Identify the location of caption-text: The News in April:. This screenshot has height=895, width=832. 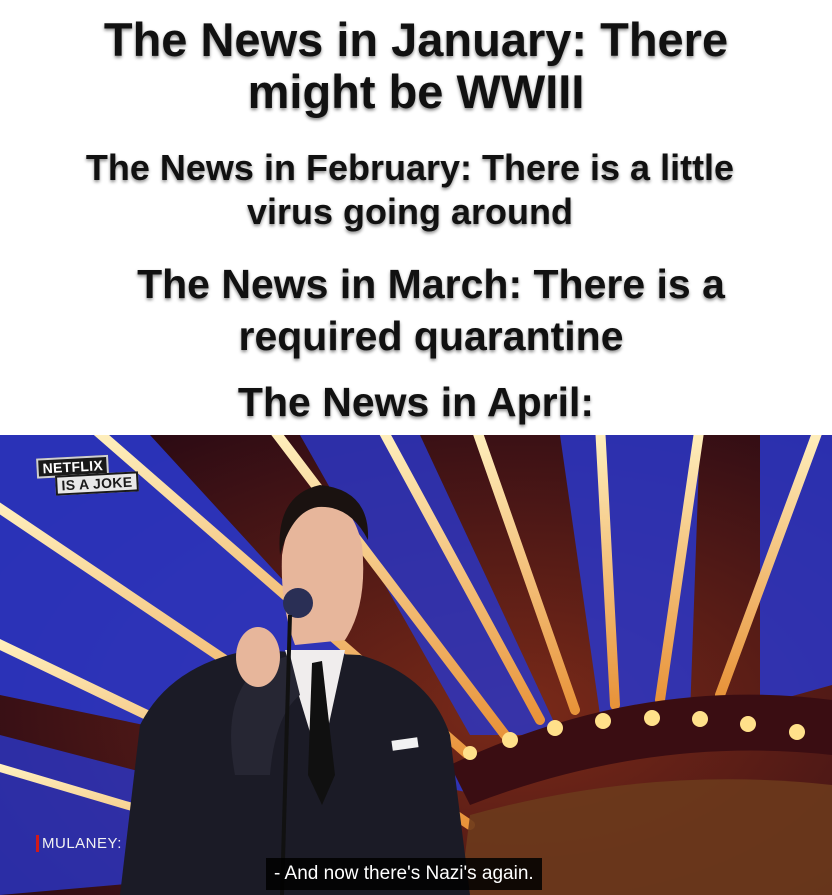
(416, 402).